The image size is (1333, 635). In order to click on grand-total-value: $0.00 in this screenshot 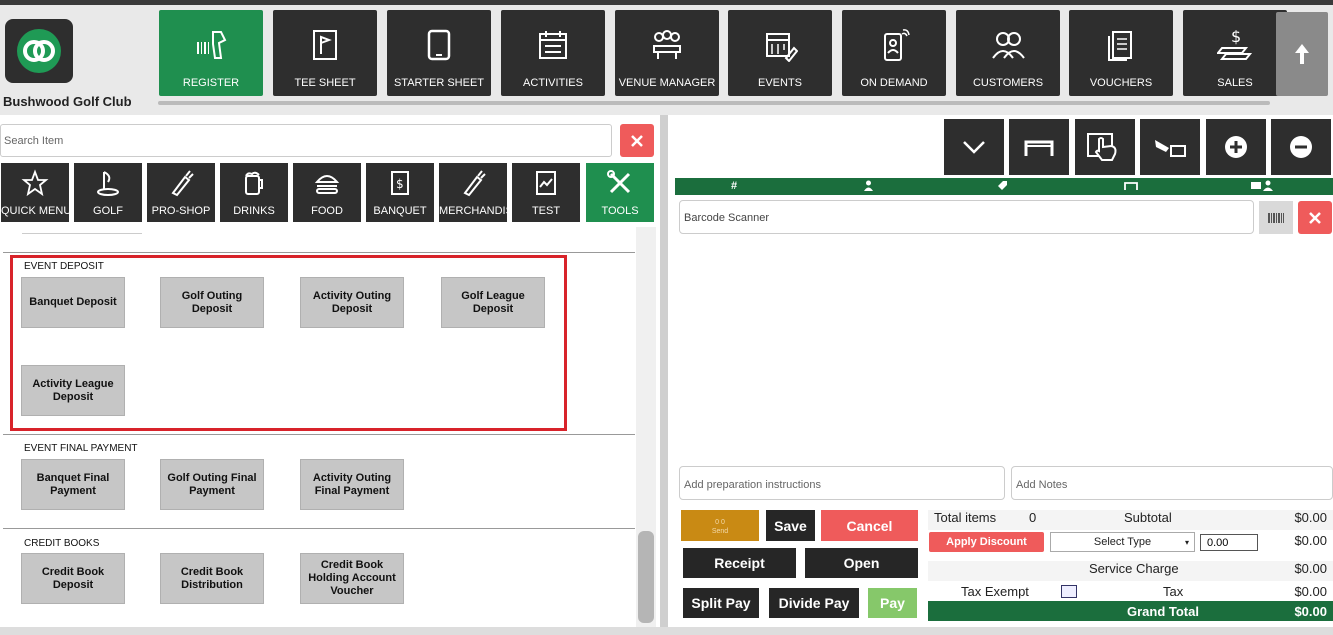, I will do `click(1310, 611)`.